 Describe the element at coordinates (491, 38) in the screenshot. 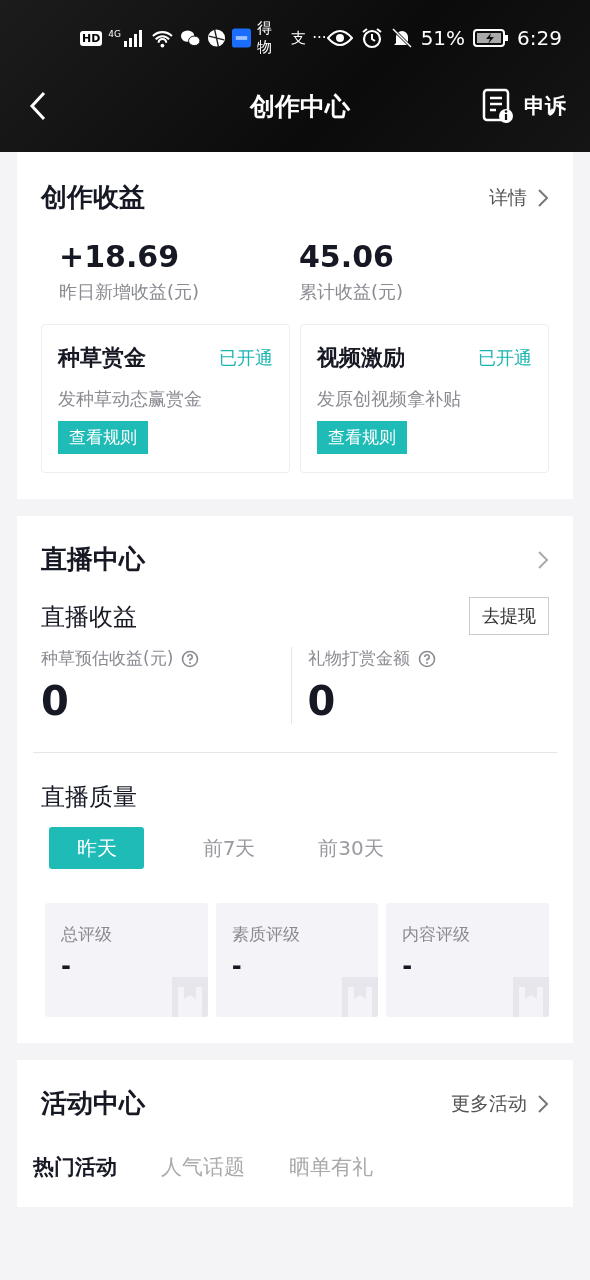

I see `battery-icon` at that location.